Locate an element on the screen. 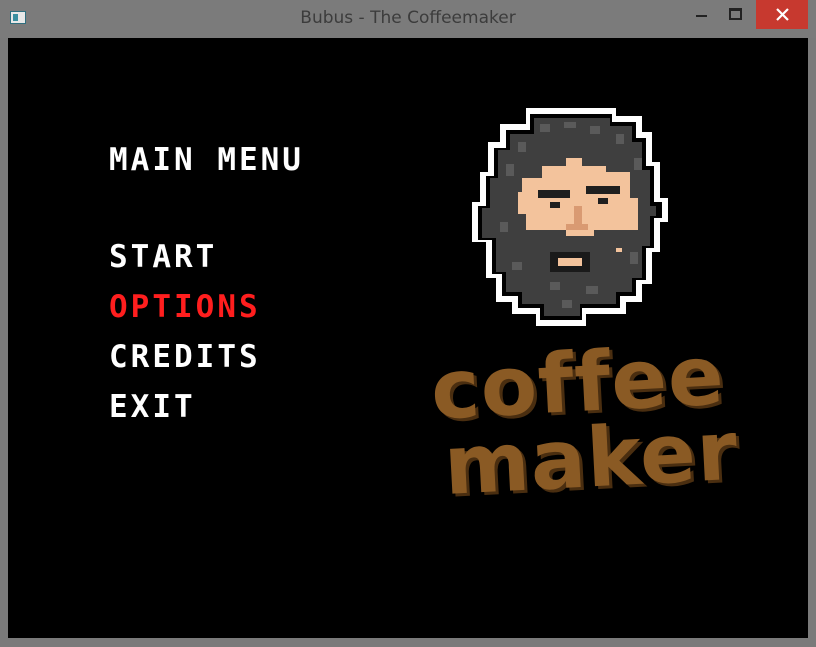 The image size is (816, 647). game-logo-text: coffee maker is located at coordinates (582, 421).